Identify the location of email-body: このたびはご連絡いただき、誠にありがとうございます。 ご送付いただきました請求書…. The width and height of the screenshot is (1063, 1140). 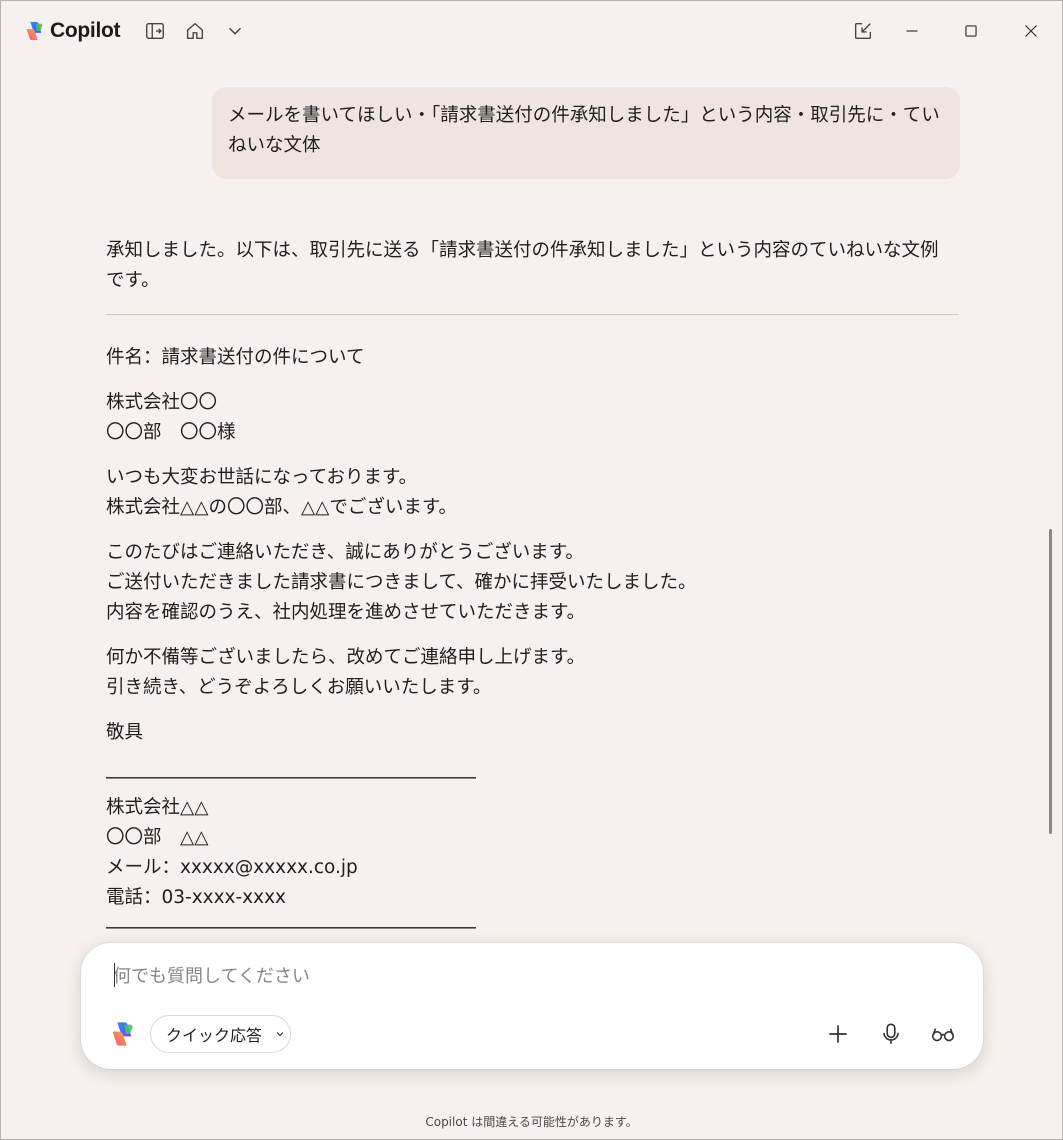
(531, 583).